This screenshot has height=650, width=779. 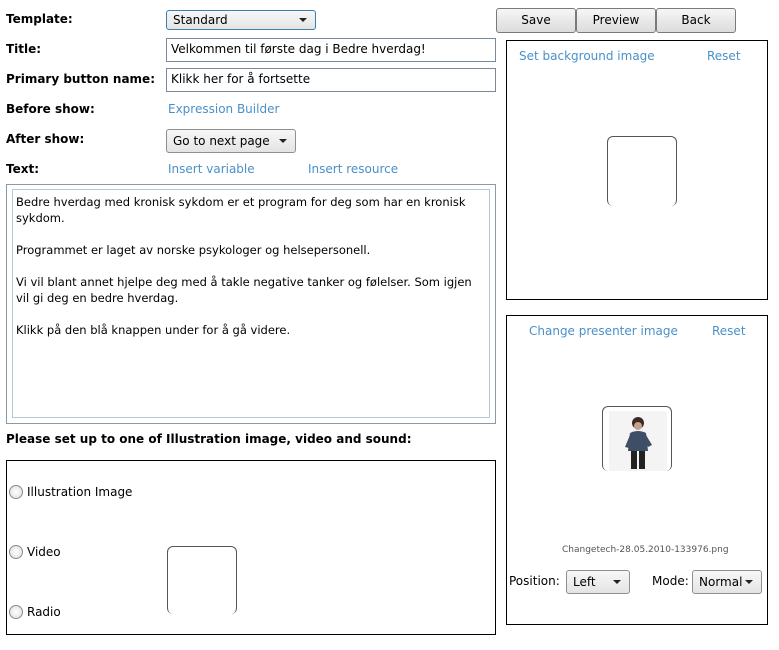 I want to click on primary-button-name-value: Klikk her for å fortsette, so click(x=241, y=79).